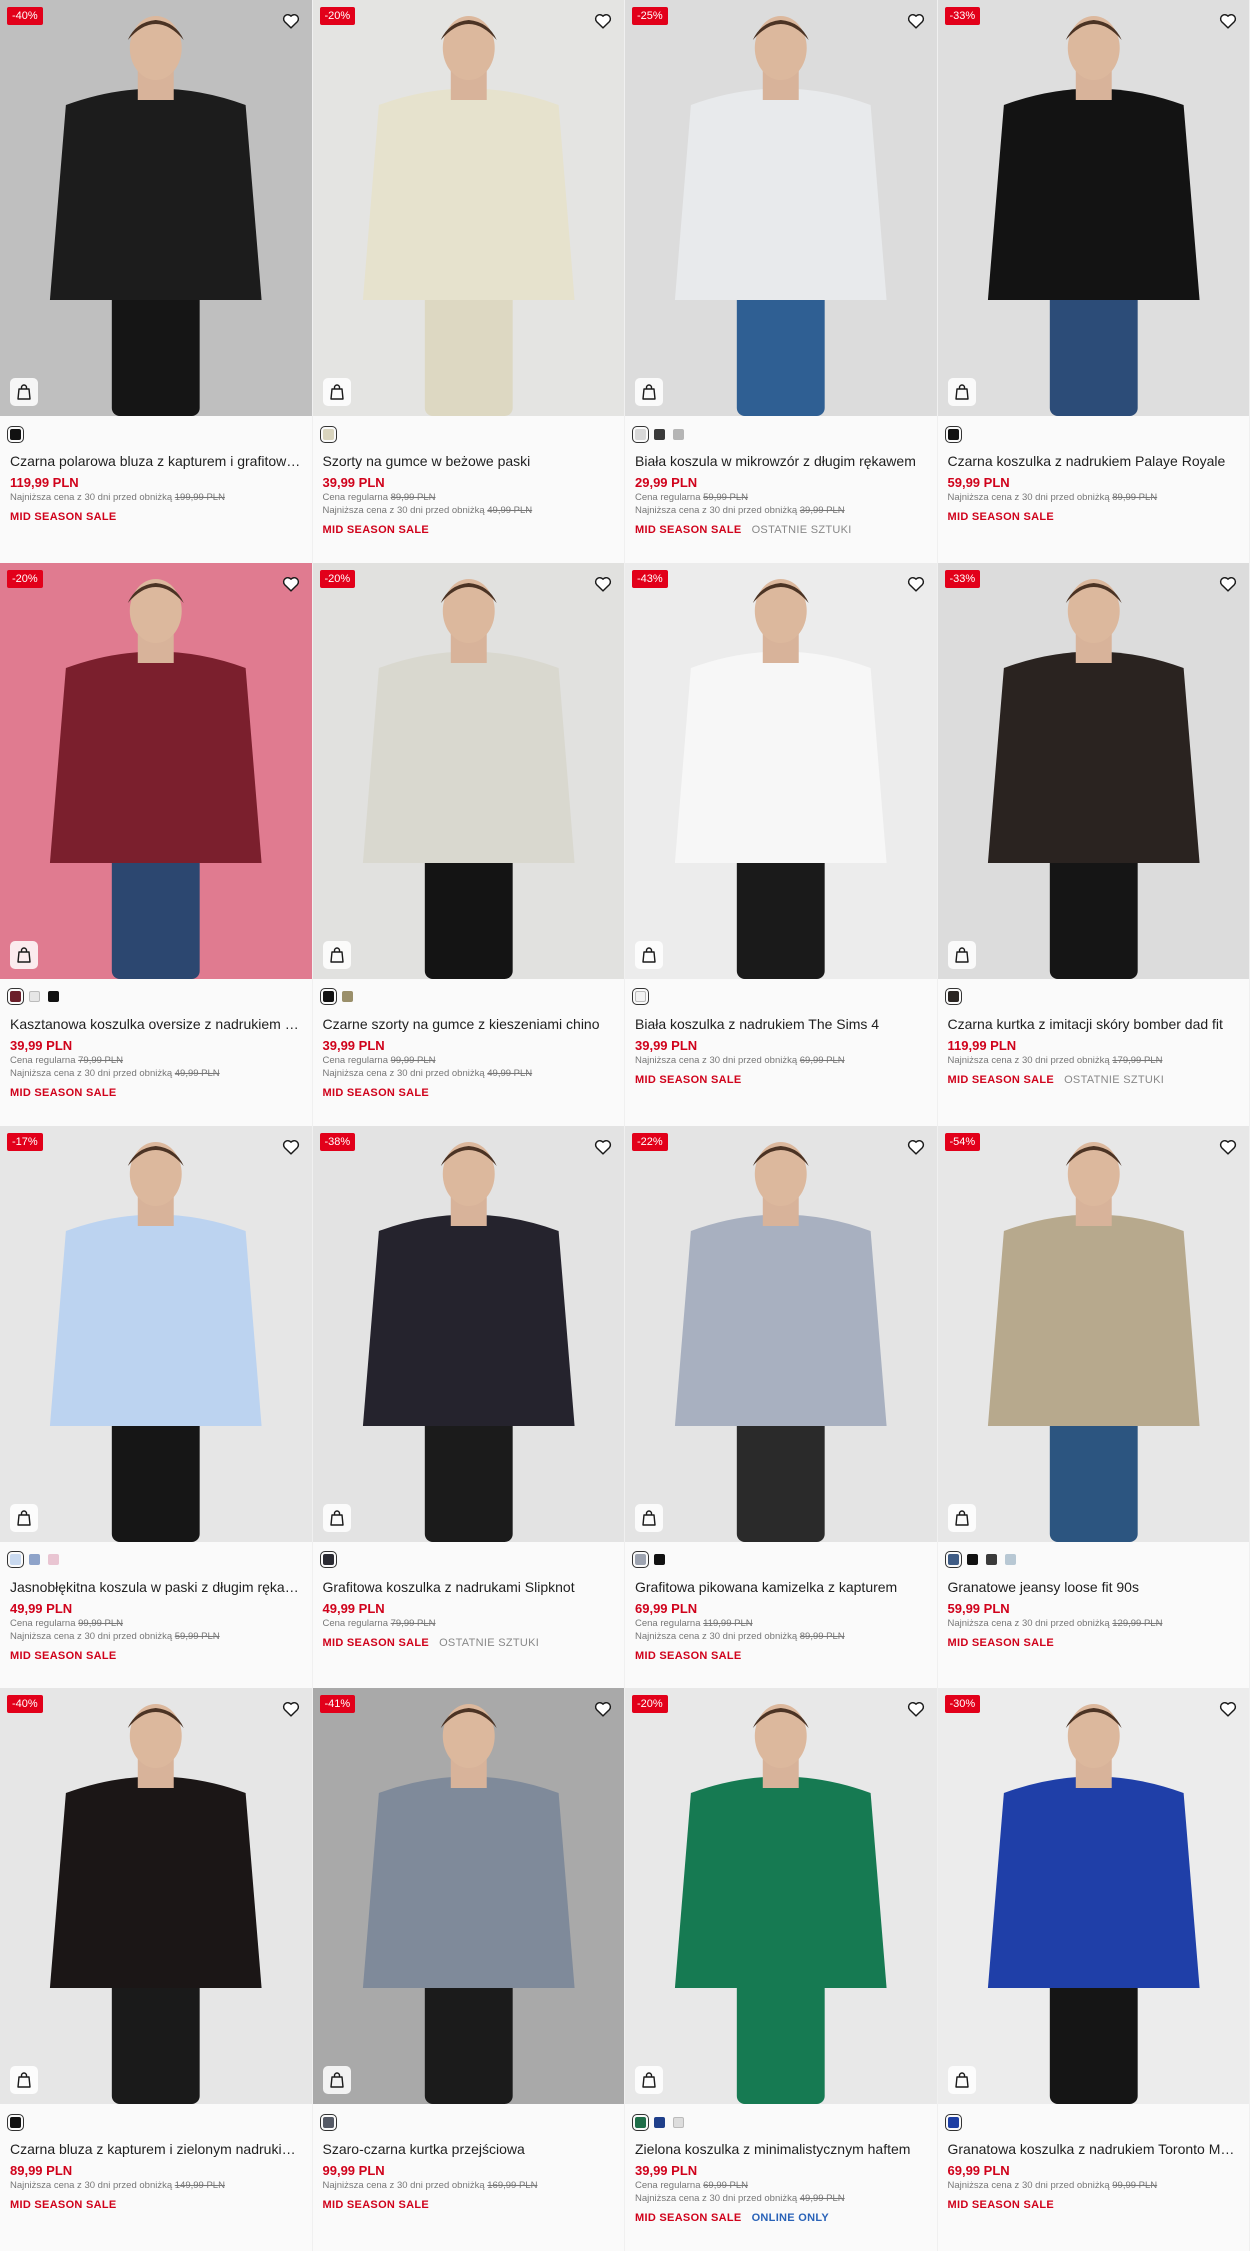 The height and width of the screenshot is (2251, 1250). Describe the element at coordinates (781, 208) in the screenshot. I see `product-image: -25%` at that location.